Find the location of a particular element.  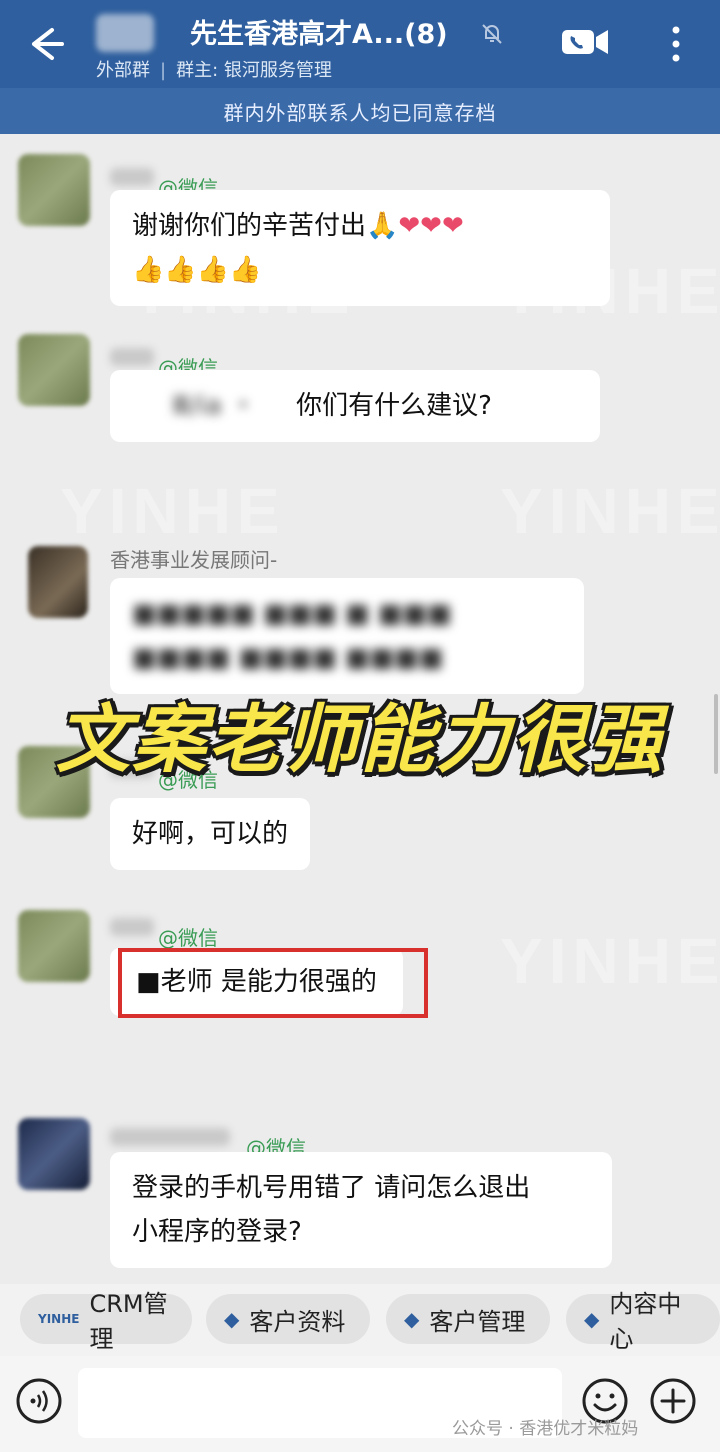

voice-input-icon is located at coordinates (39, 1401).